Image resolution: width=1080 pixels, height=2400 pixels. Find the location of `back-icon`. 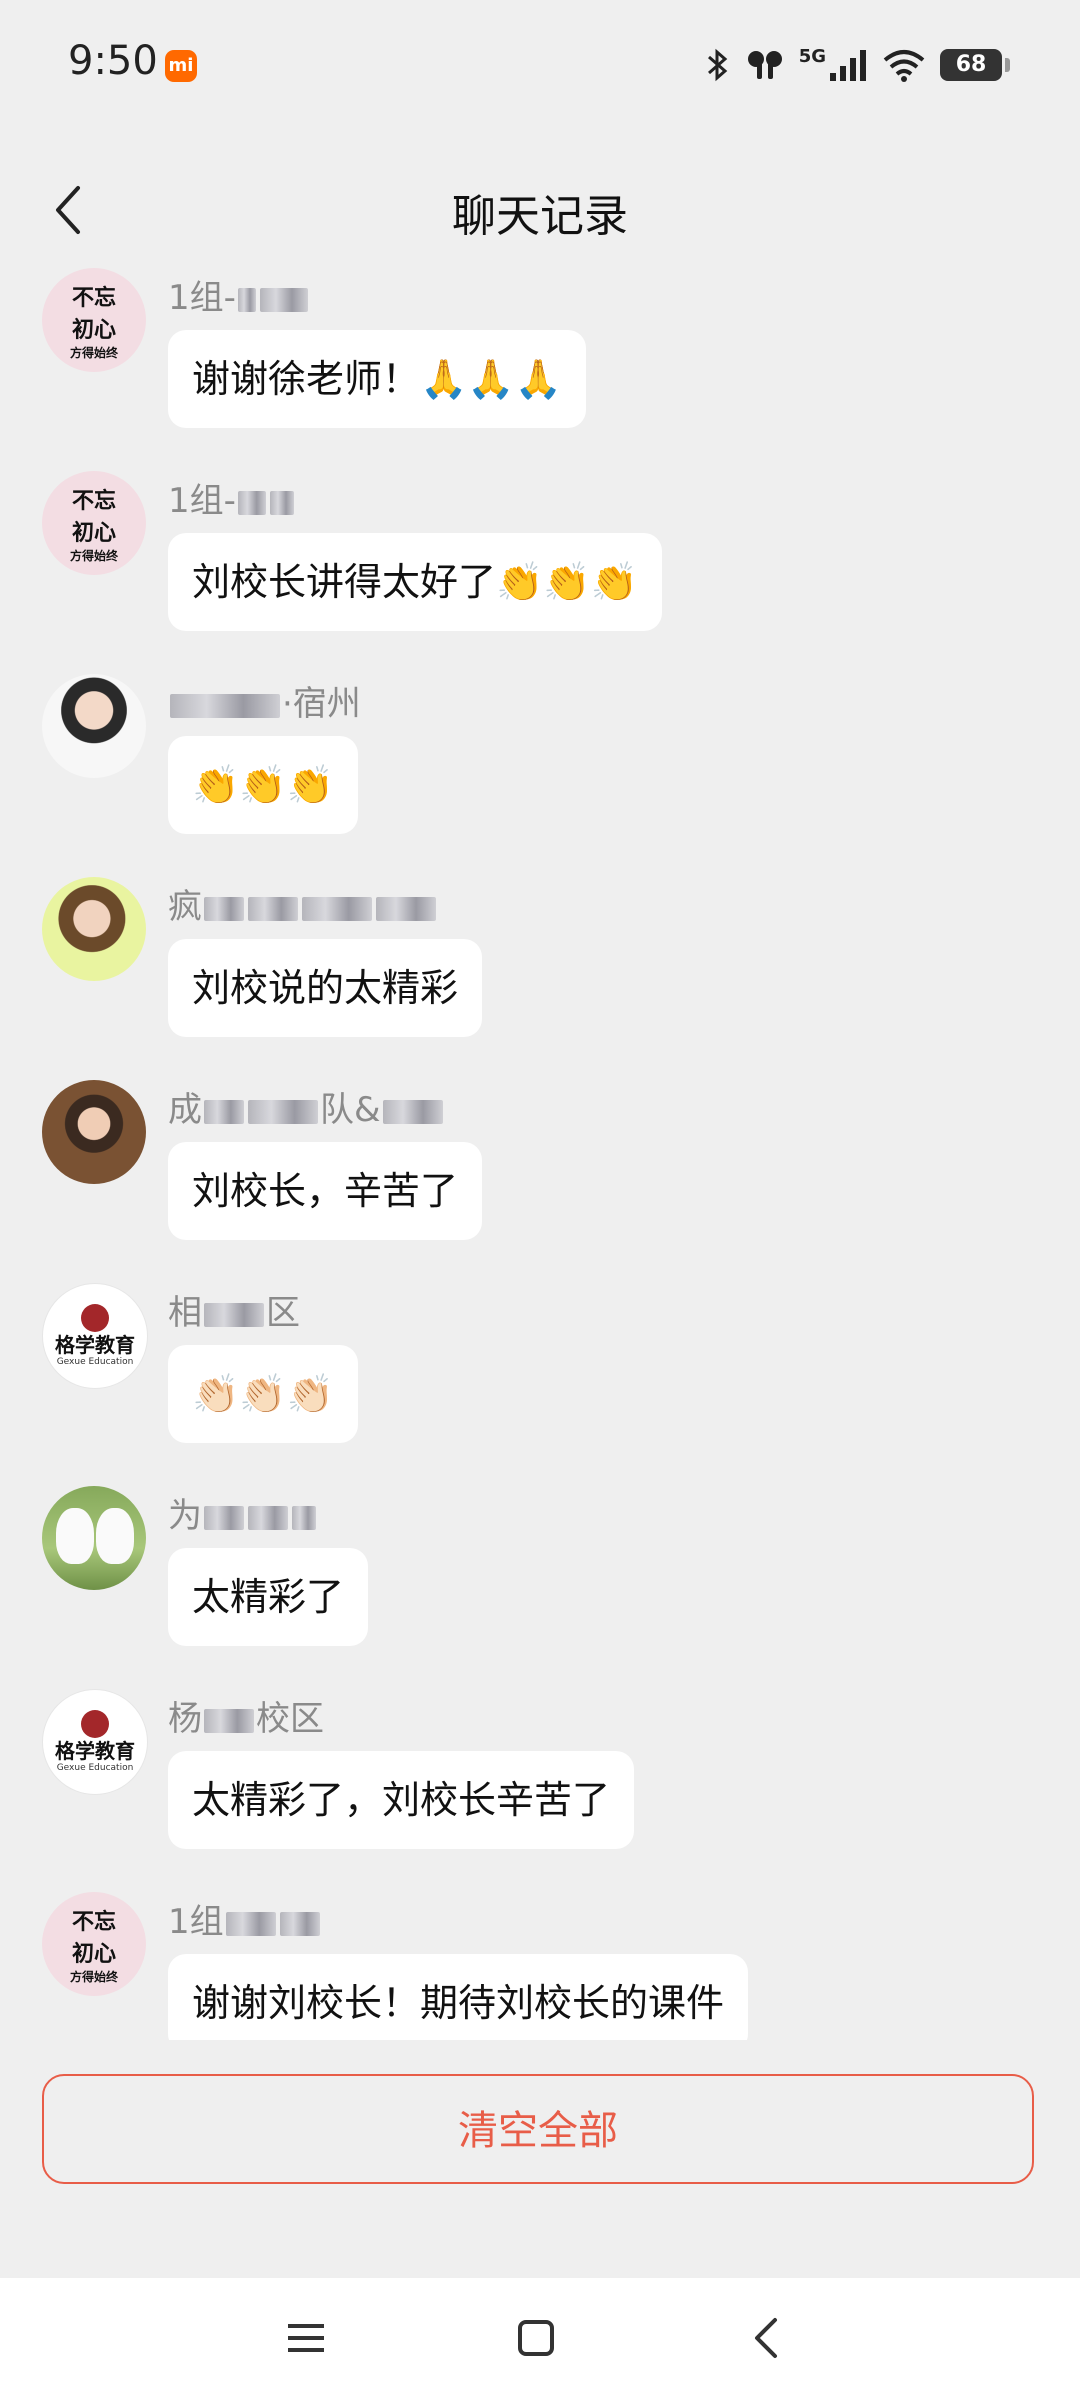

back-icon is located at coordinates (766, 2338).